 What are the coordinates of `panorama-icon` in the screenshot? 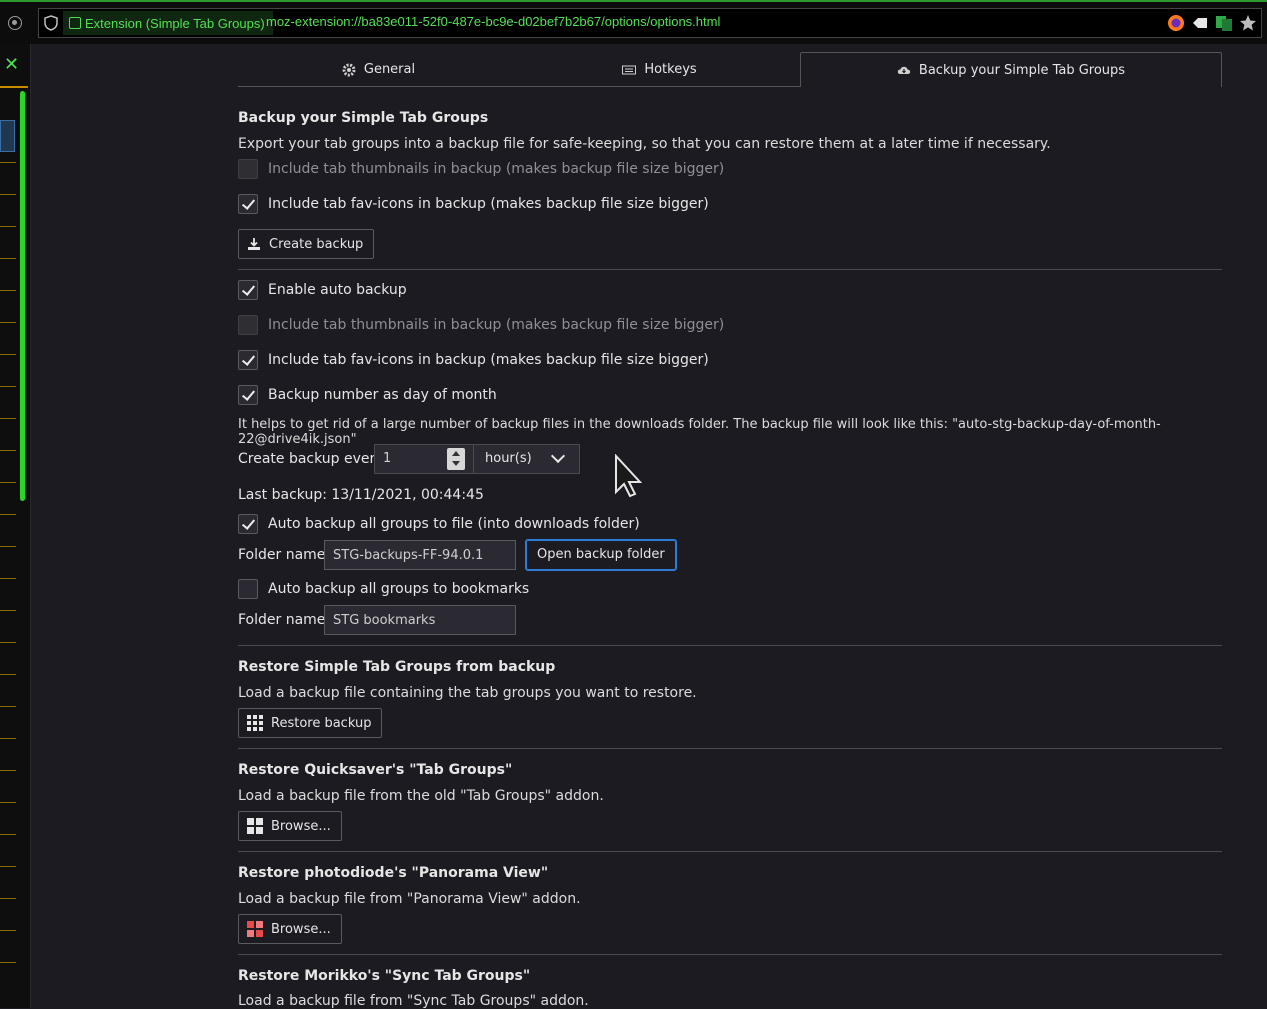 It's located at (255, 929).